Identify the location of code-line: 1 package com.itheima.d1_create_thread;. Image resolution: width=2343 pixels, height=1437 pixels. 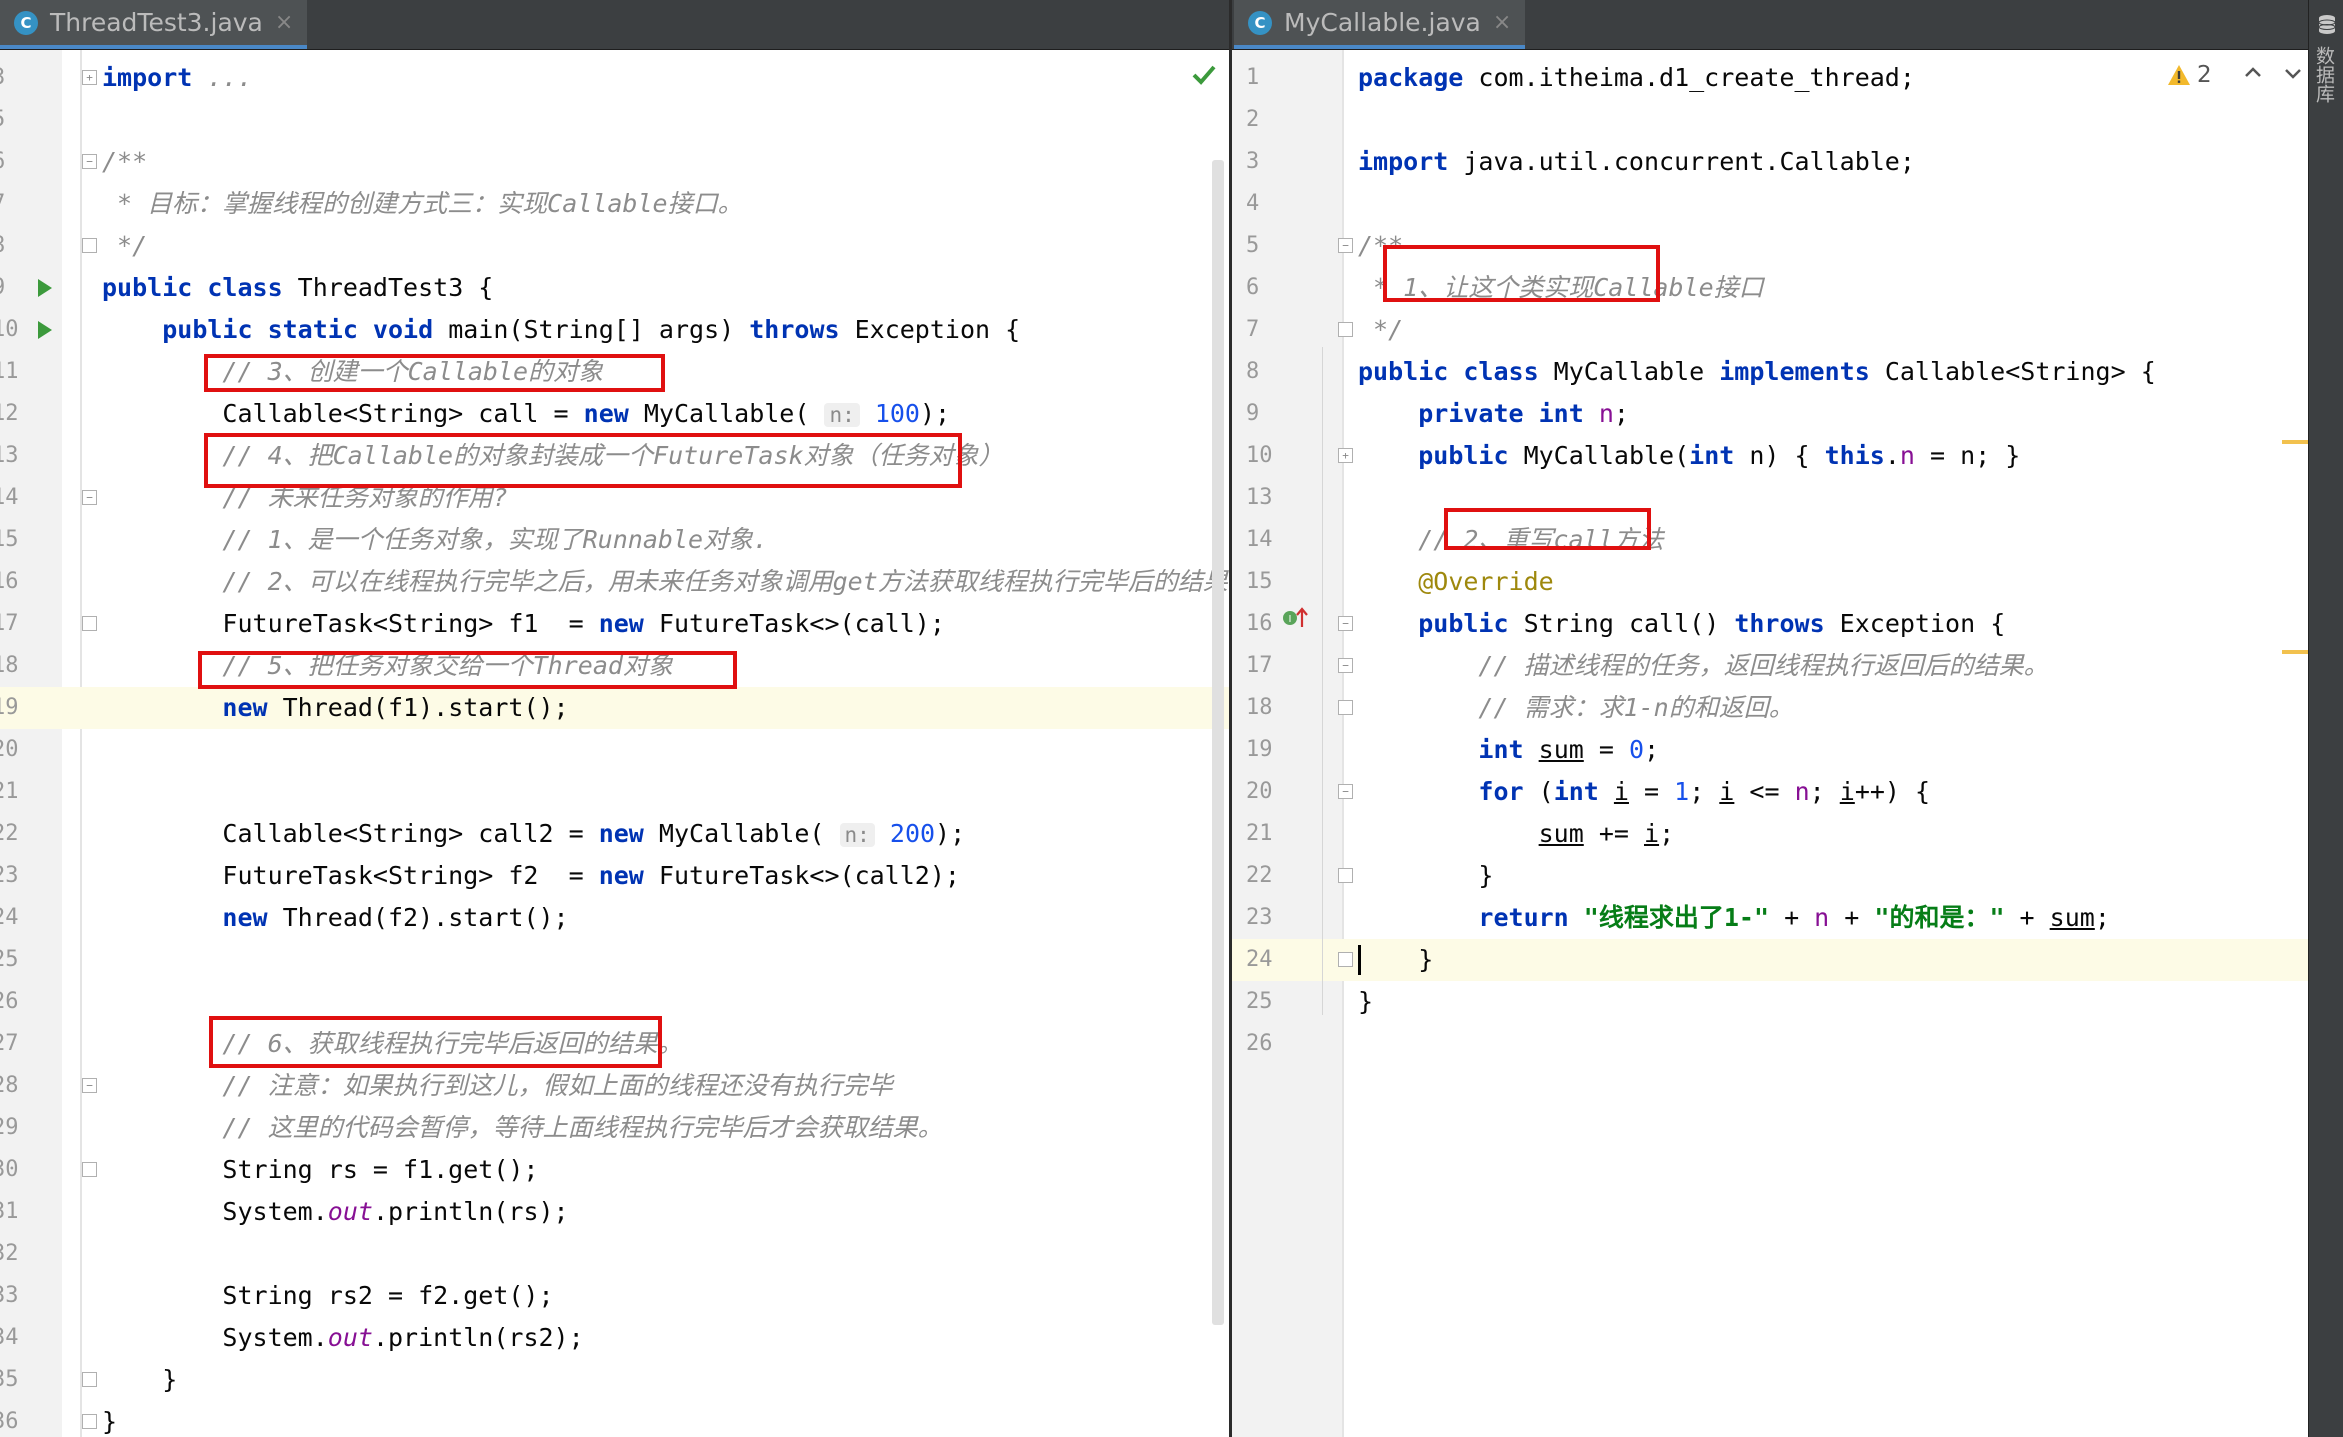
(1770, 78).